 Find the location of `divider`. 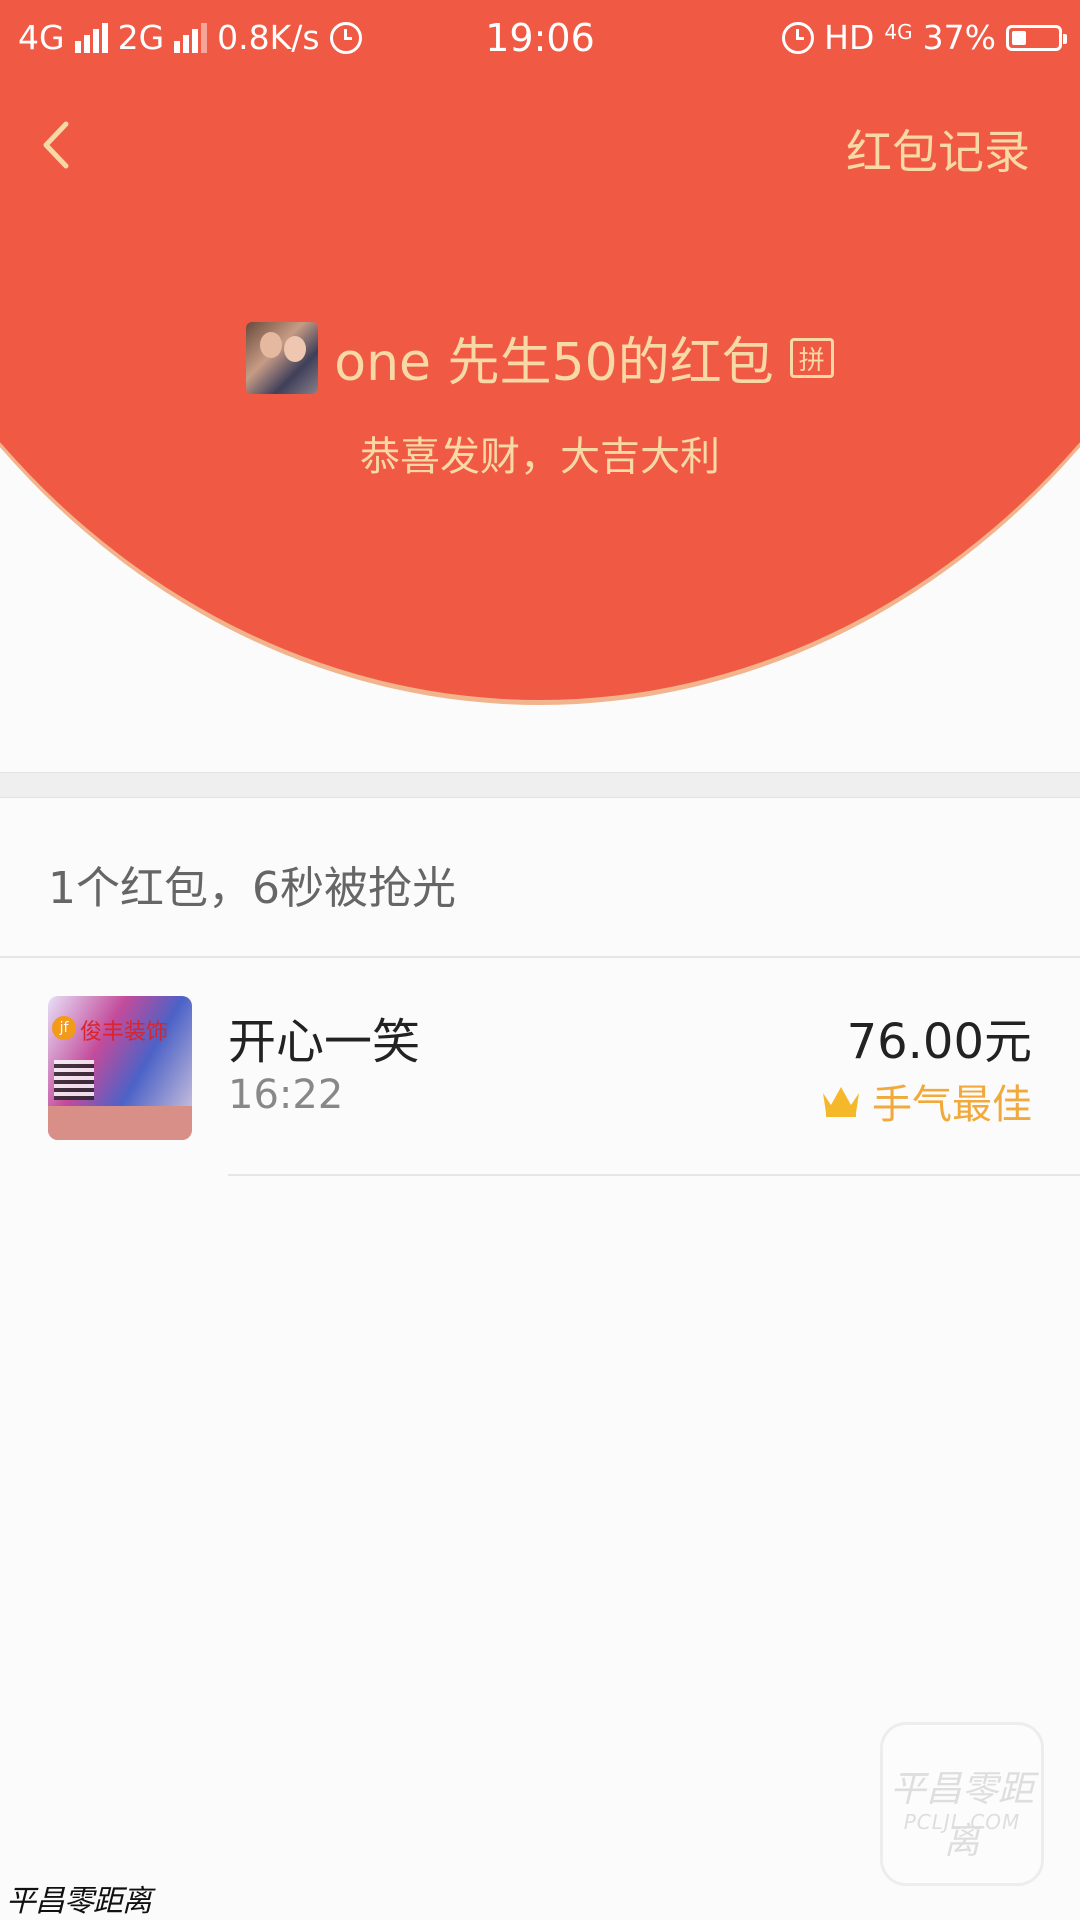

divider is located at coordinates (654, 1175).